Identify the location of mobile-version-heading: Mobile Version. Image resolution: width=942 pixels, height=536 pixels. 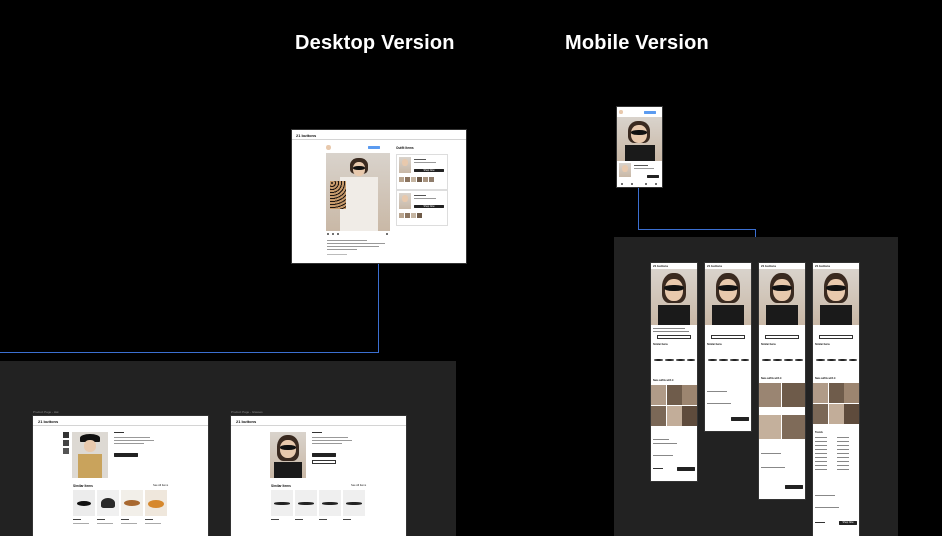
(637, 43).